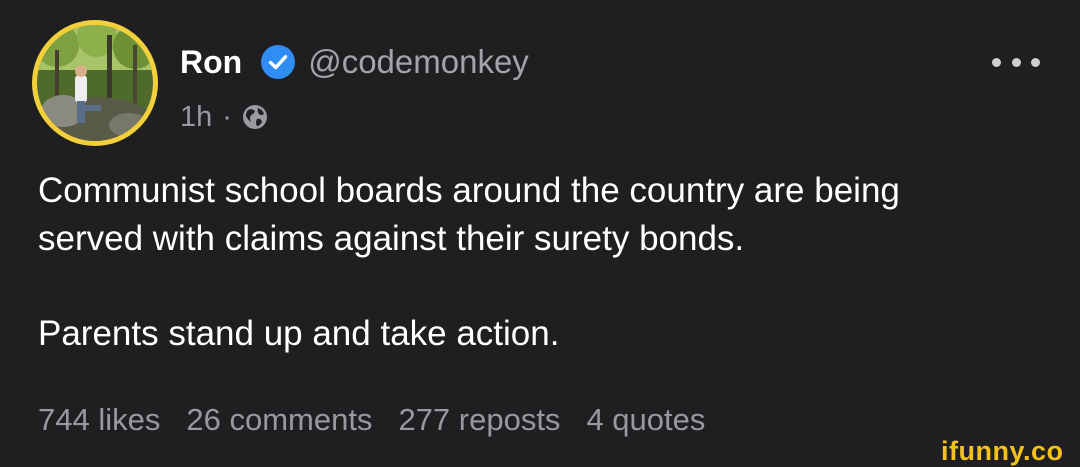  I want to click on more-options-button, so click(1016, 62).